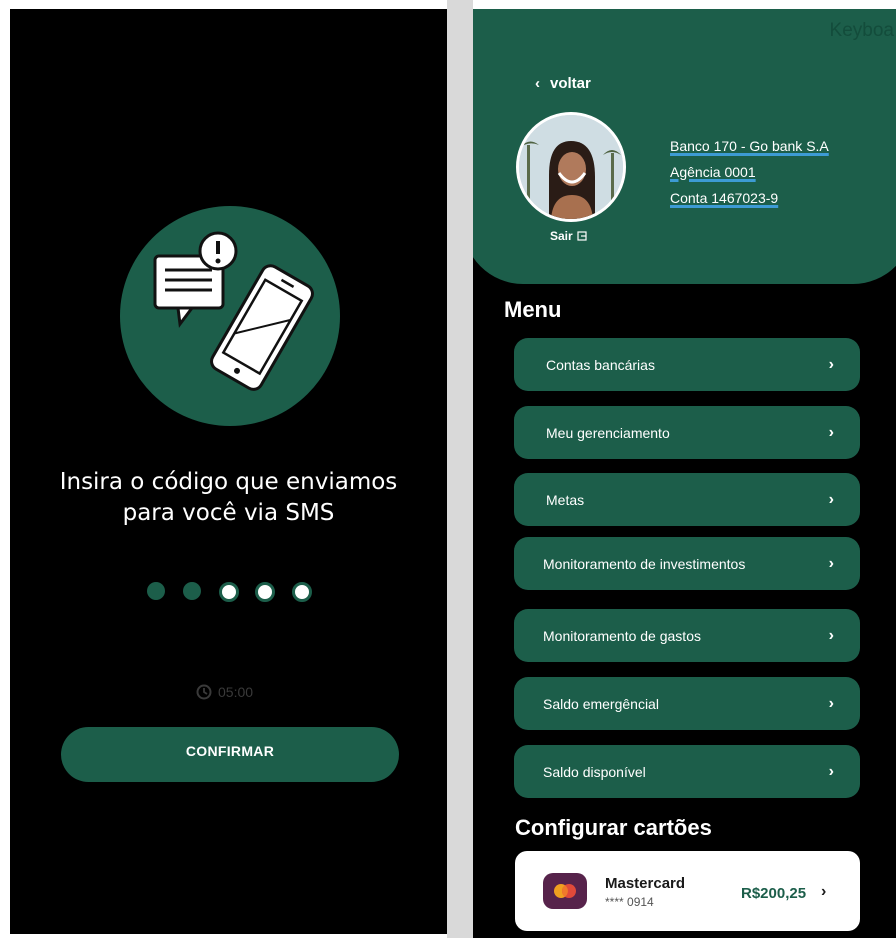 This screenshot has width=896, height=938. What do you see at coordinates (561, 236) in the screenshot?
I see `logout-label: Sair` at bounding box center [561, 236].